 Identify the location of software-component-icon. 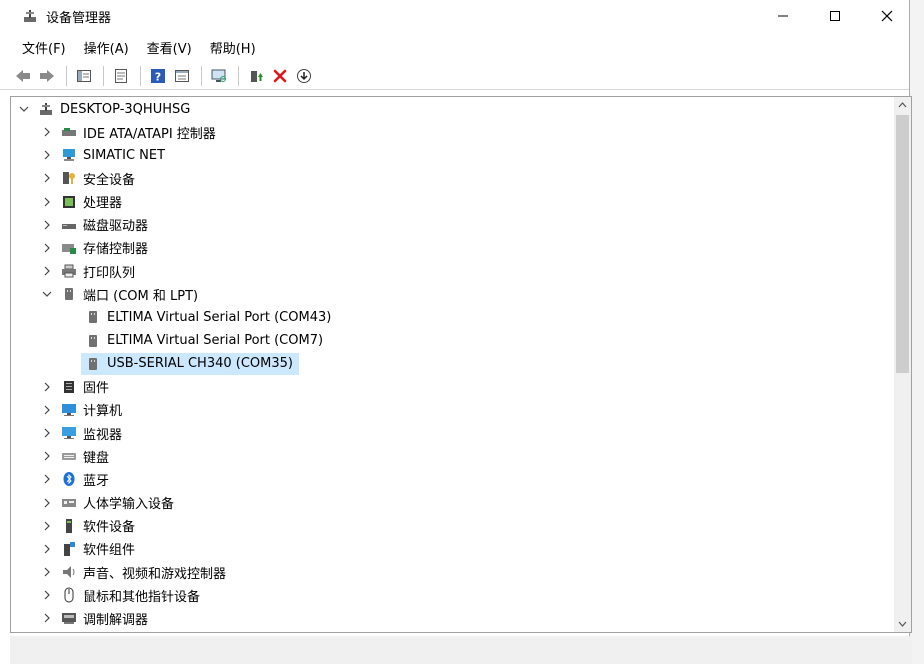
(69, 548).